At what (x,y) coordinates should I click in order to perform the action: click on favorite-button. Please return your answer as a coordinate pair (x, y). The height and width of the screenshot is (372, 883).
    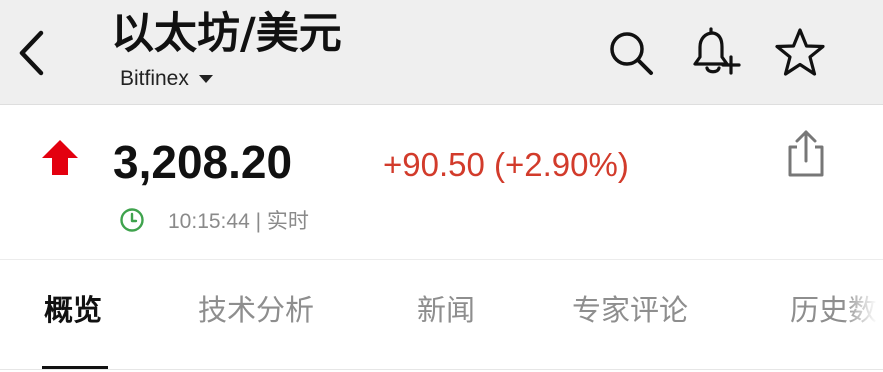
    Looking at the image, I should click on (800, 55).